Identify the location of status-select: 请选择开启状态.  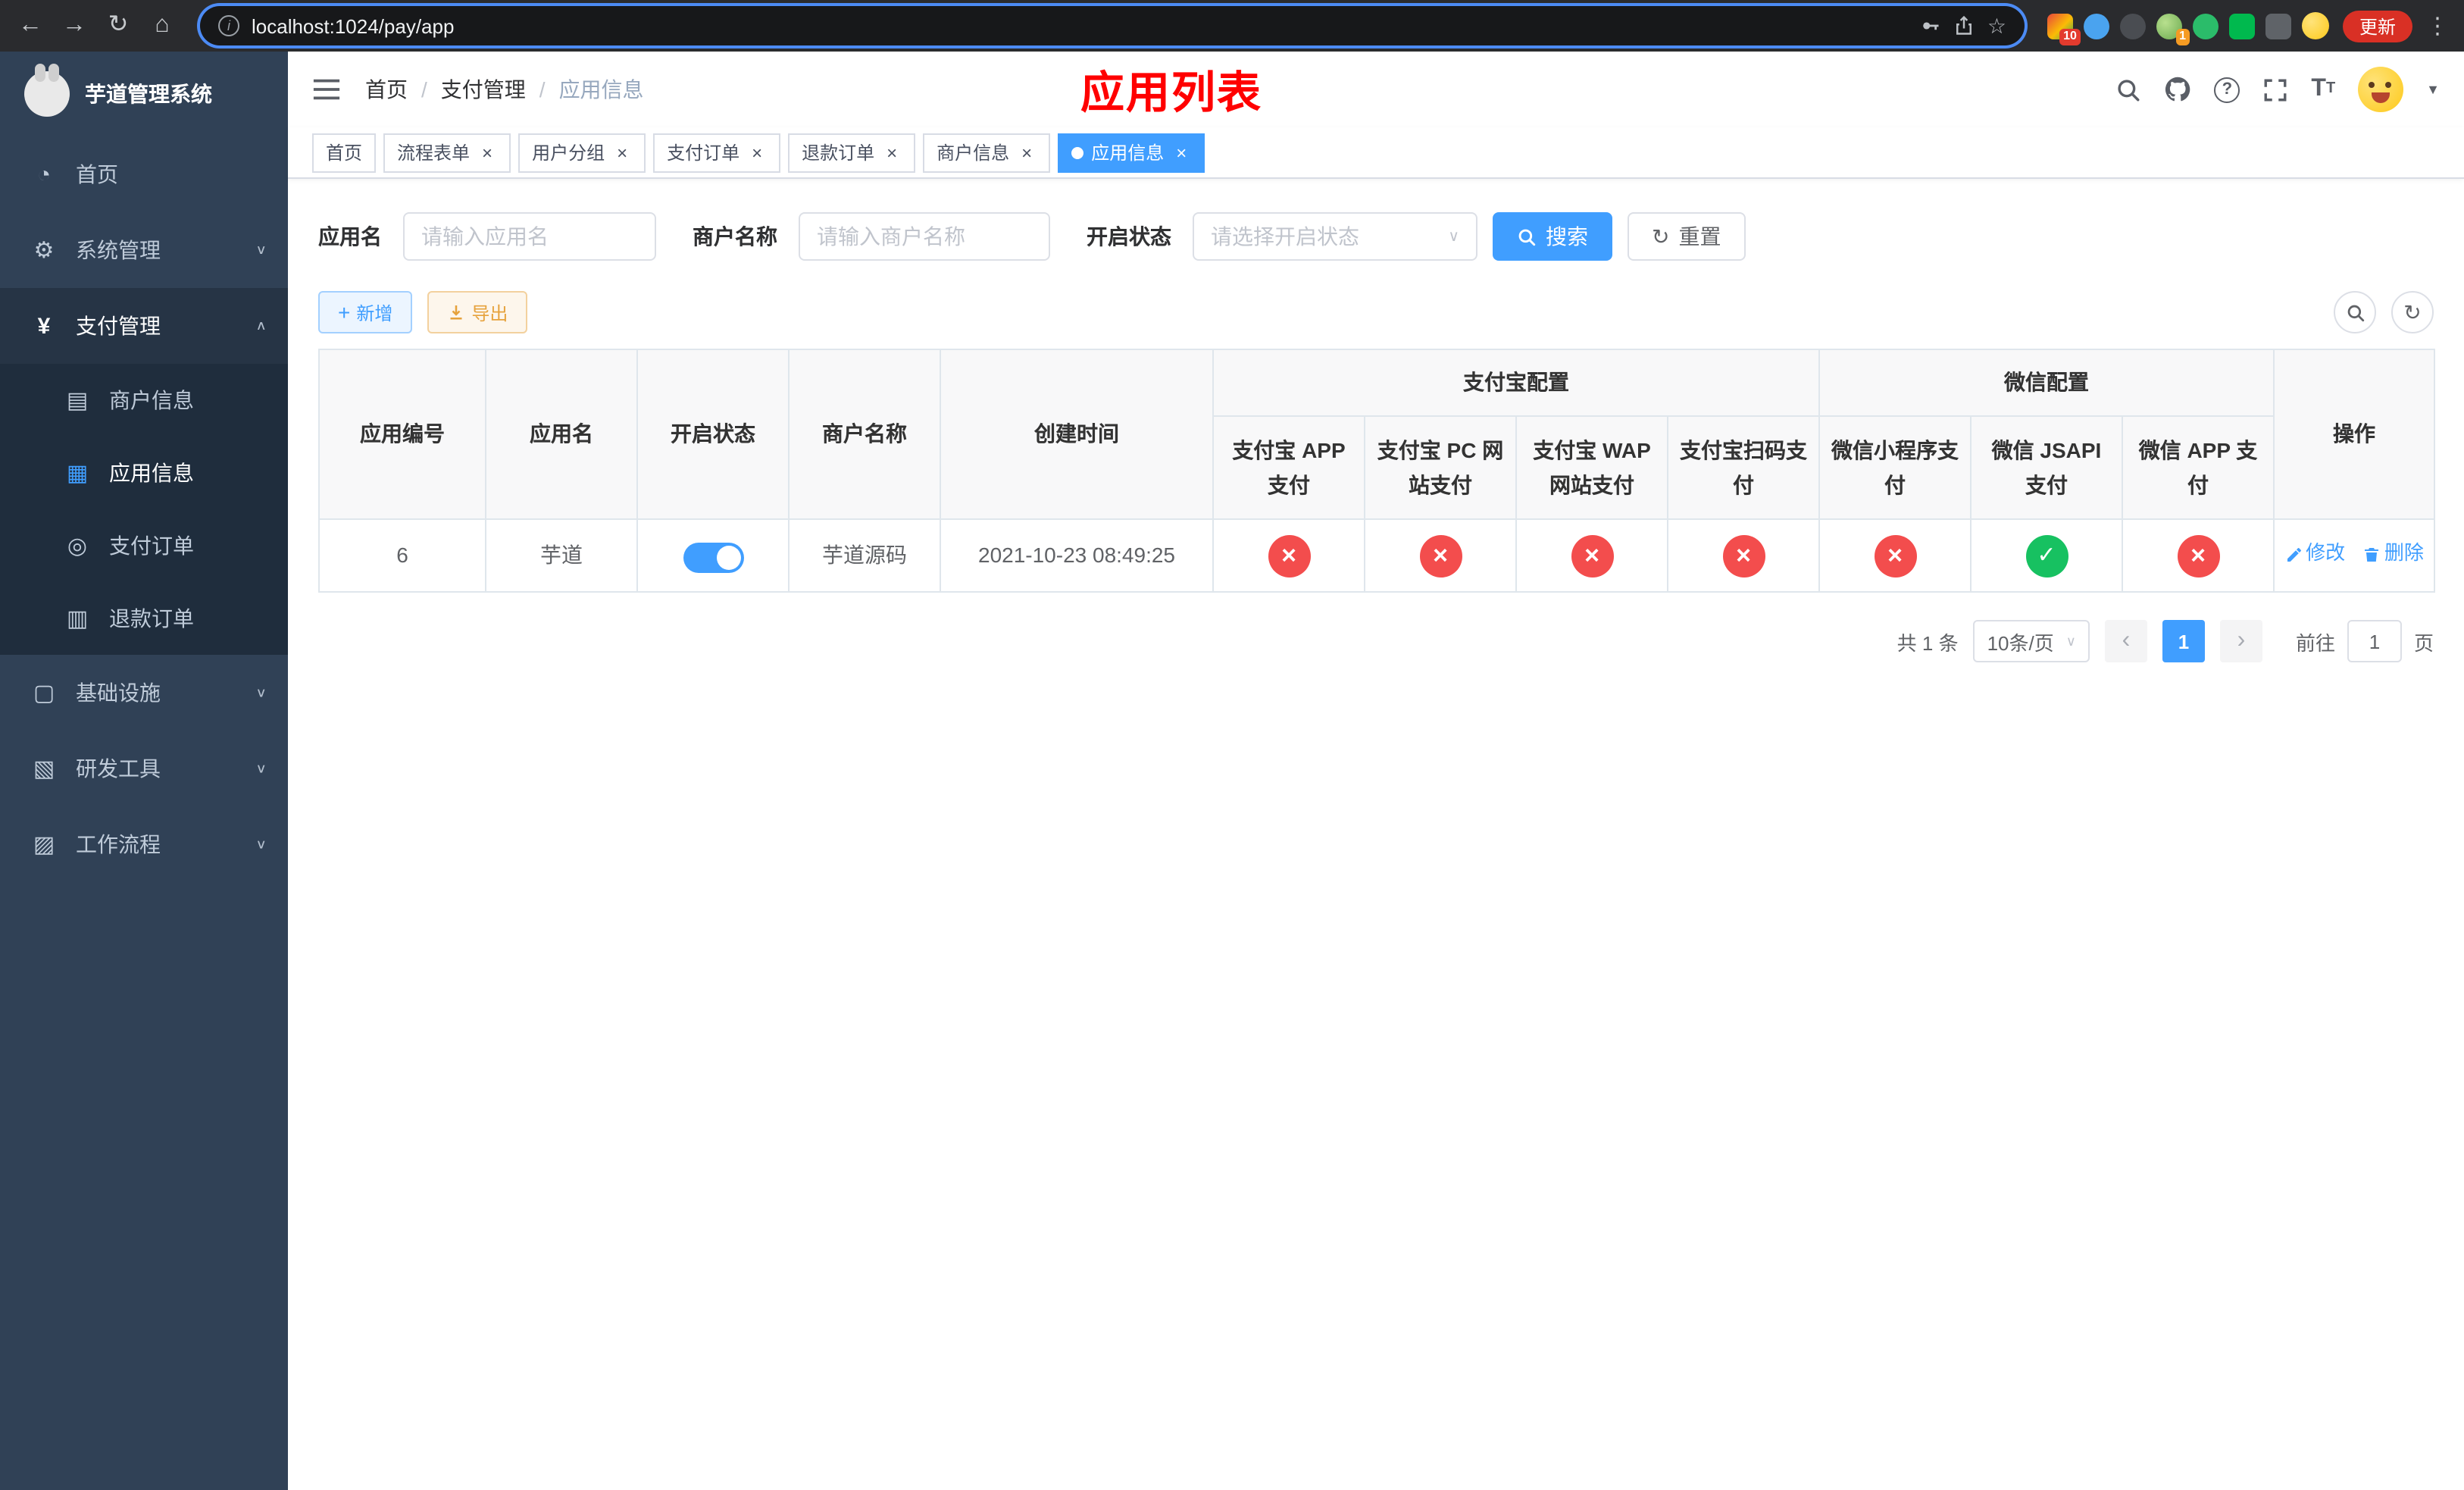
(1335, 236).